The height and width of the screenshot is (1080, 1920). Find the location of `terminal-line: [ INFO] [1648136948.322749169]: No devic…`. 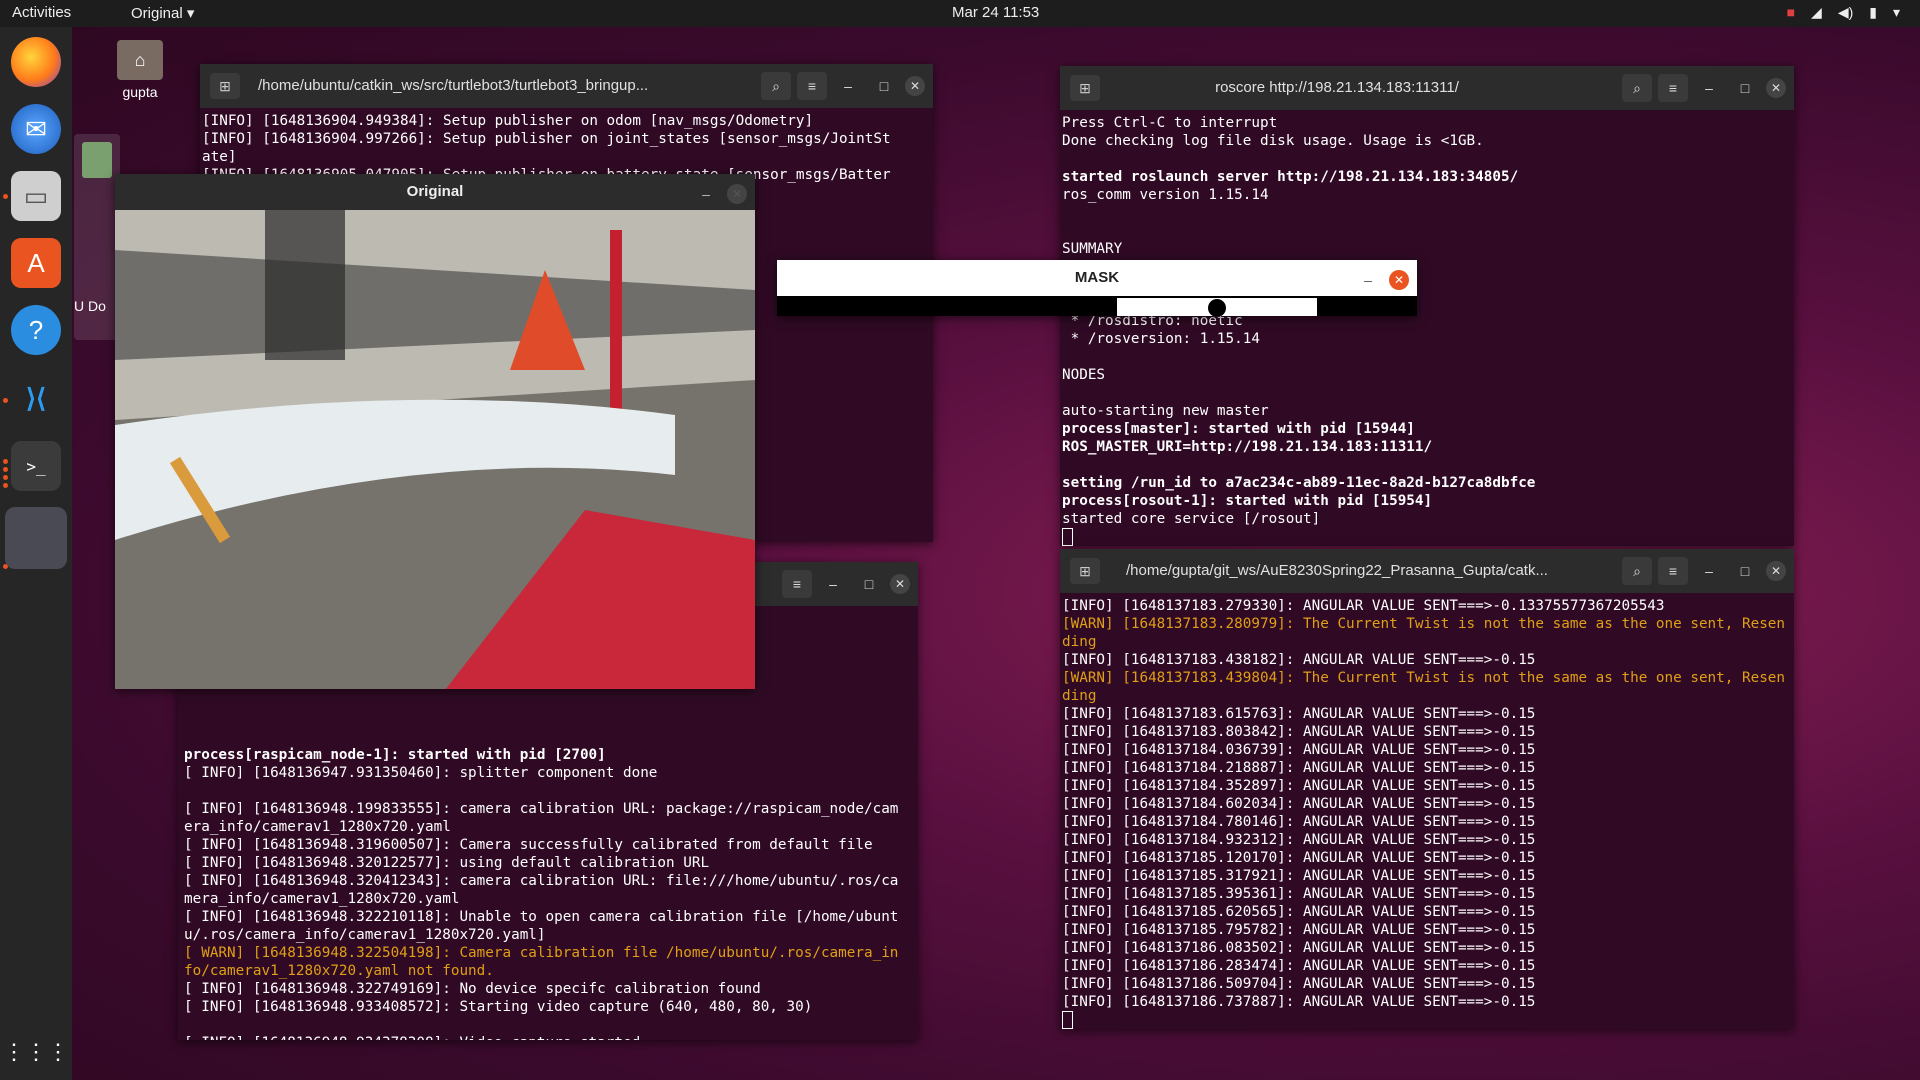

terminal-line: [ INFO] [1648136948.322749169]: No devic… is located at coordinates (472, 989).